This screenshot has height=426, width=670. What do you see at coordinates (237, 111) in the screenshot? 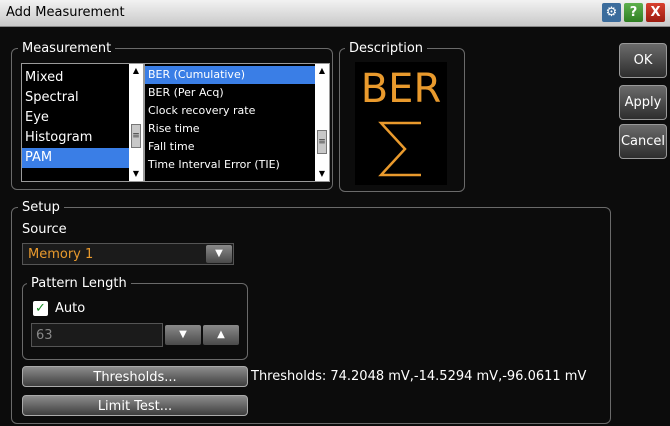
I see `list-item: Clock recovery rate` at bounding box center [237, 111].